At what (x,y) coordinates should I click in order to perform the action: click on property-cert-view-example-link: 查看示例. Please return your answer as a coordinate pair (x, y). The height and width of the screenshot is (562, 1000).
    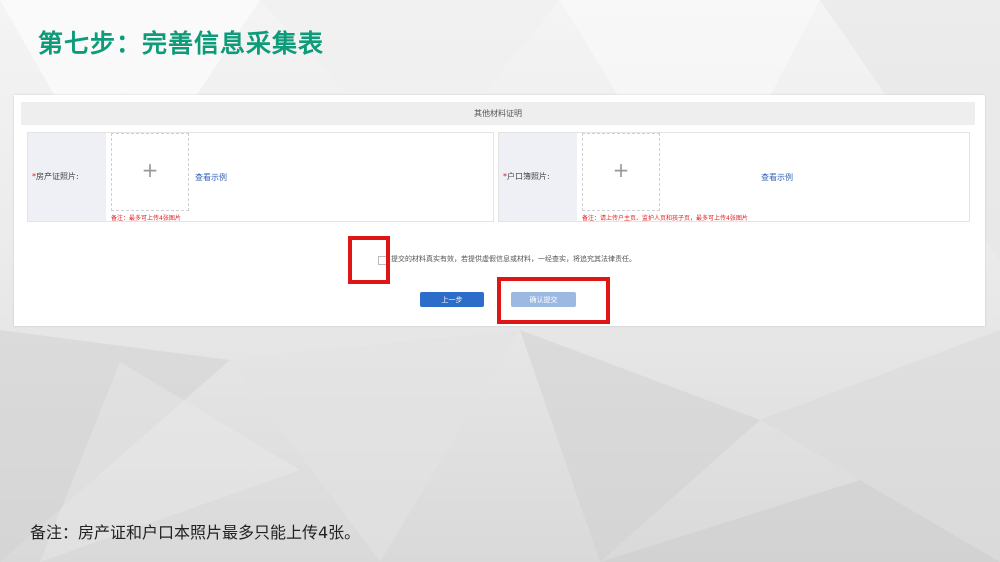
    Looking at the image, I should click on (211, 177).